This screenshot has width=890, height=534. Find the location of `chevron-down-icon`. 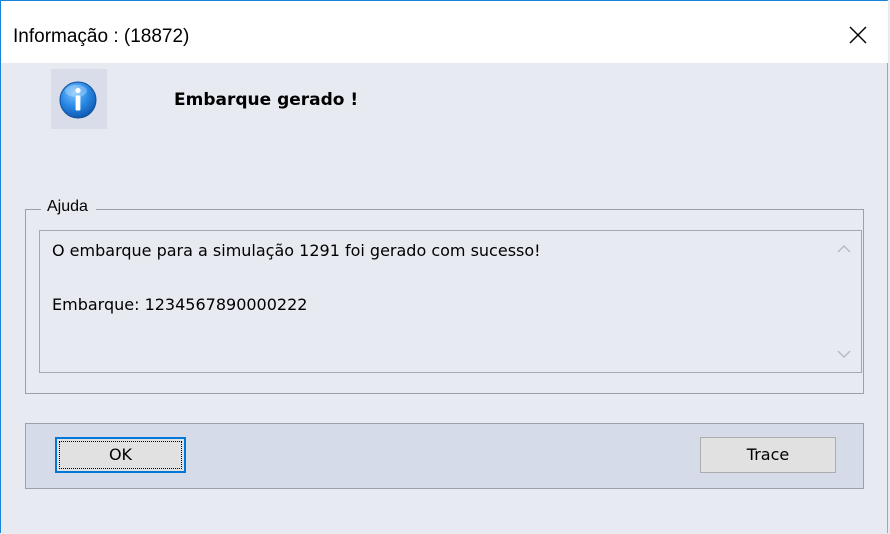

chevron-down-icon is located at coordinates (844, 354).